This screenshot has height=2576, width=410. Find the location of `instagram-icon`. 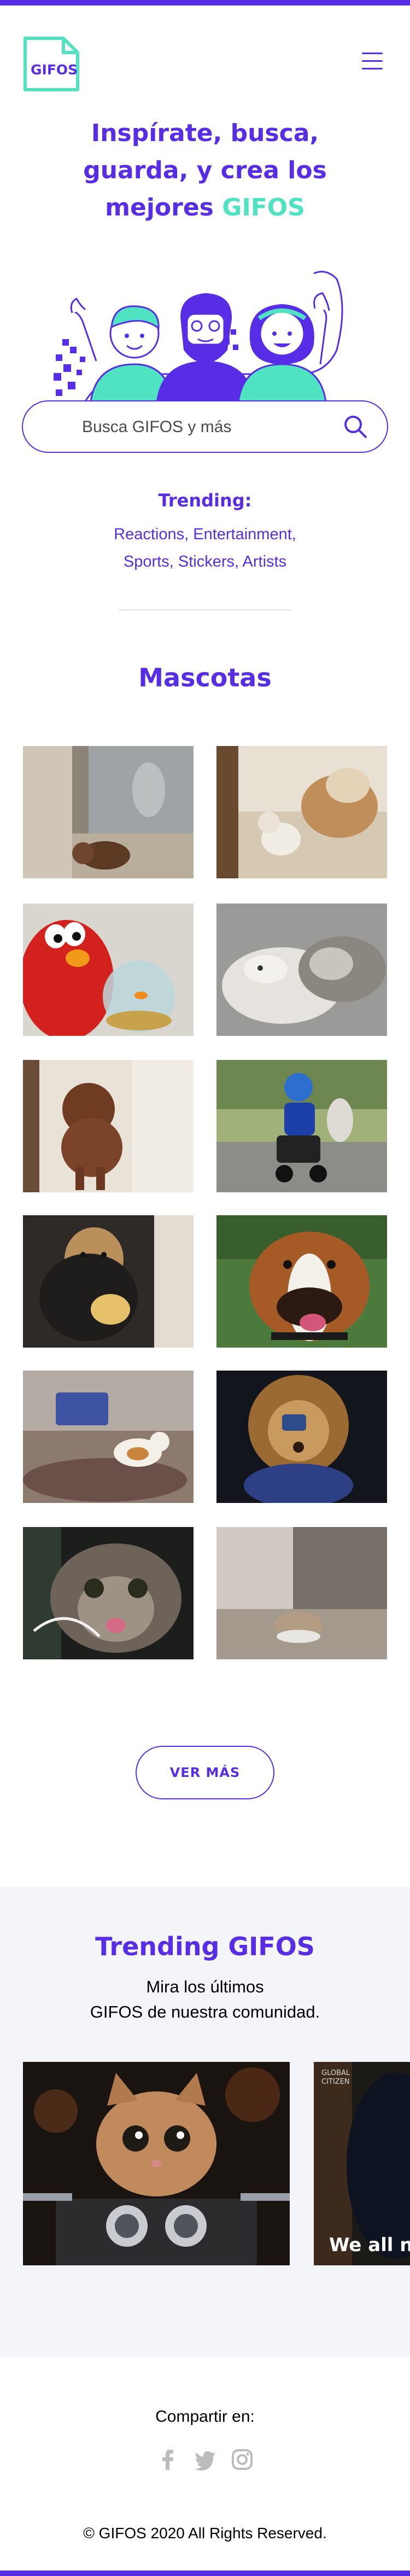

instagram-icon is located at coordinates (242, 2459).